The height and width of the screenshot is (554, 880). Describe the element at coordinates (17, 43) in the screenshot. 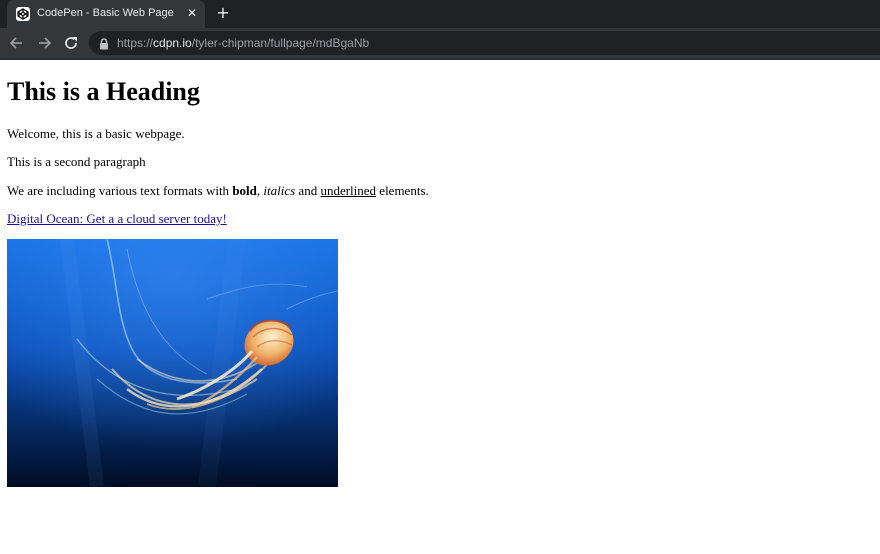

I see `arrow-left-icon` at that location.